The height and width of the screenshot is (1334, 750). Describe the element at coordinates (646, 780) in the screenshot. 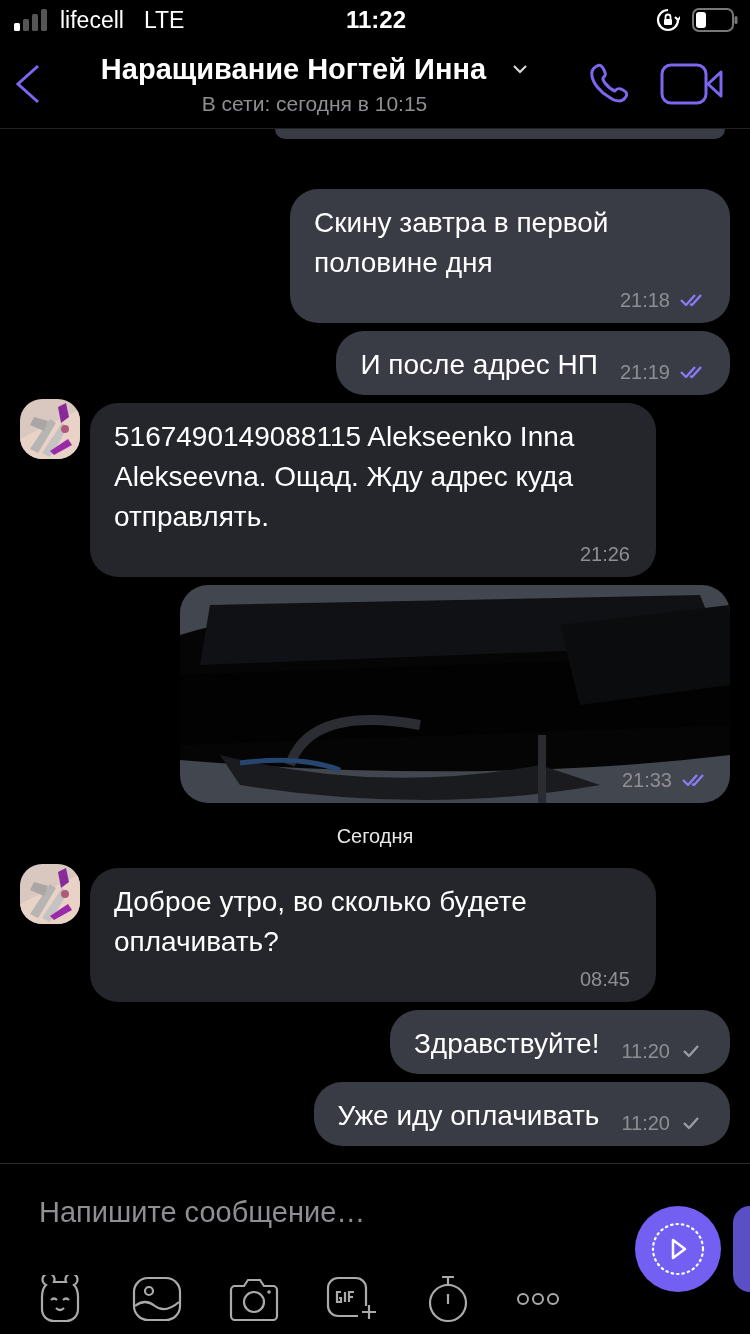

I see `message-time: 21:33` at that location.